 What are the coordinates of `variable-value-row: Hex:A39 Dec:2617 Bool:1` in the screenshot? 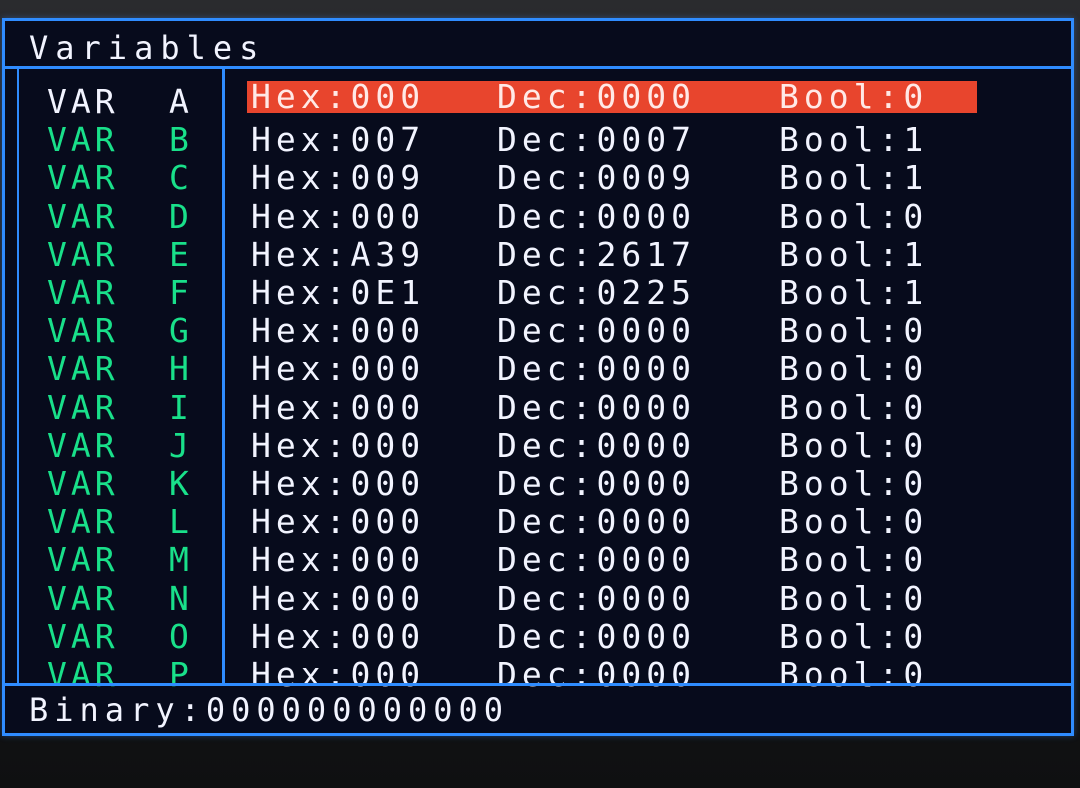 It's located at (612, 254).